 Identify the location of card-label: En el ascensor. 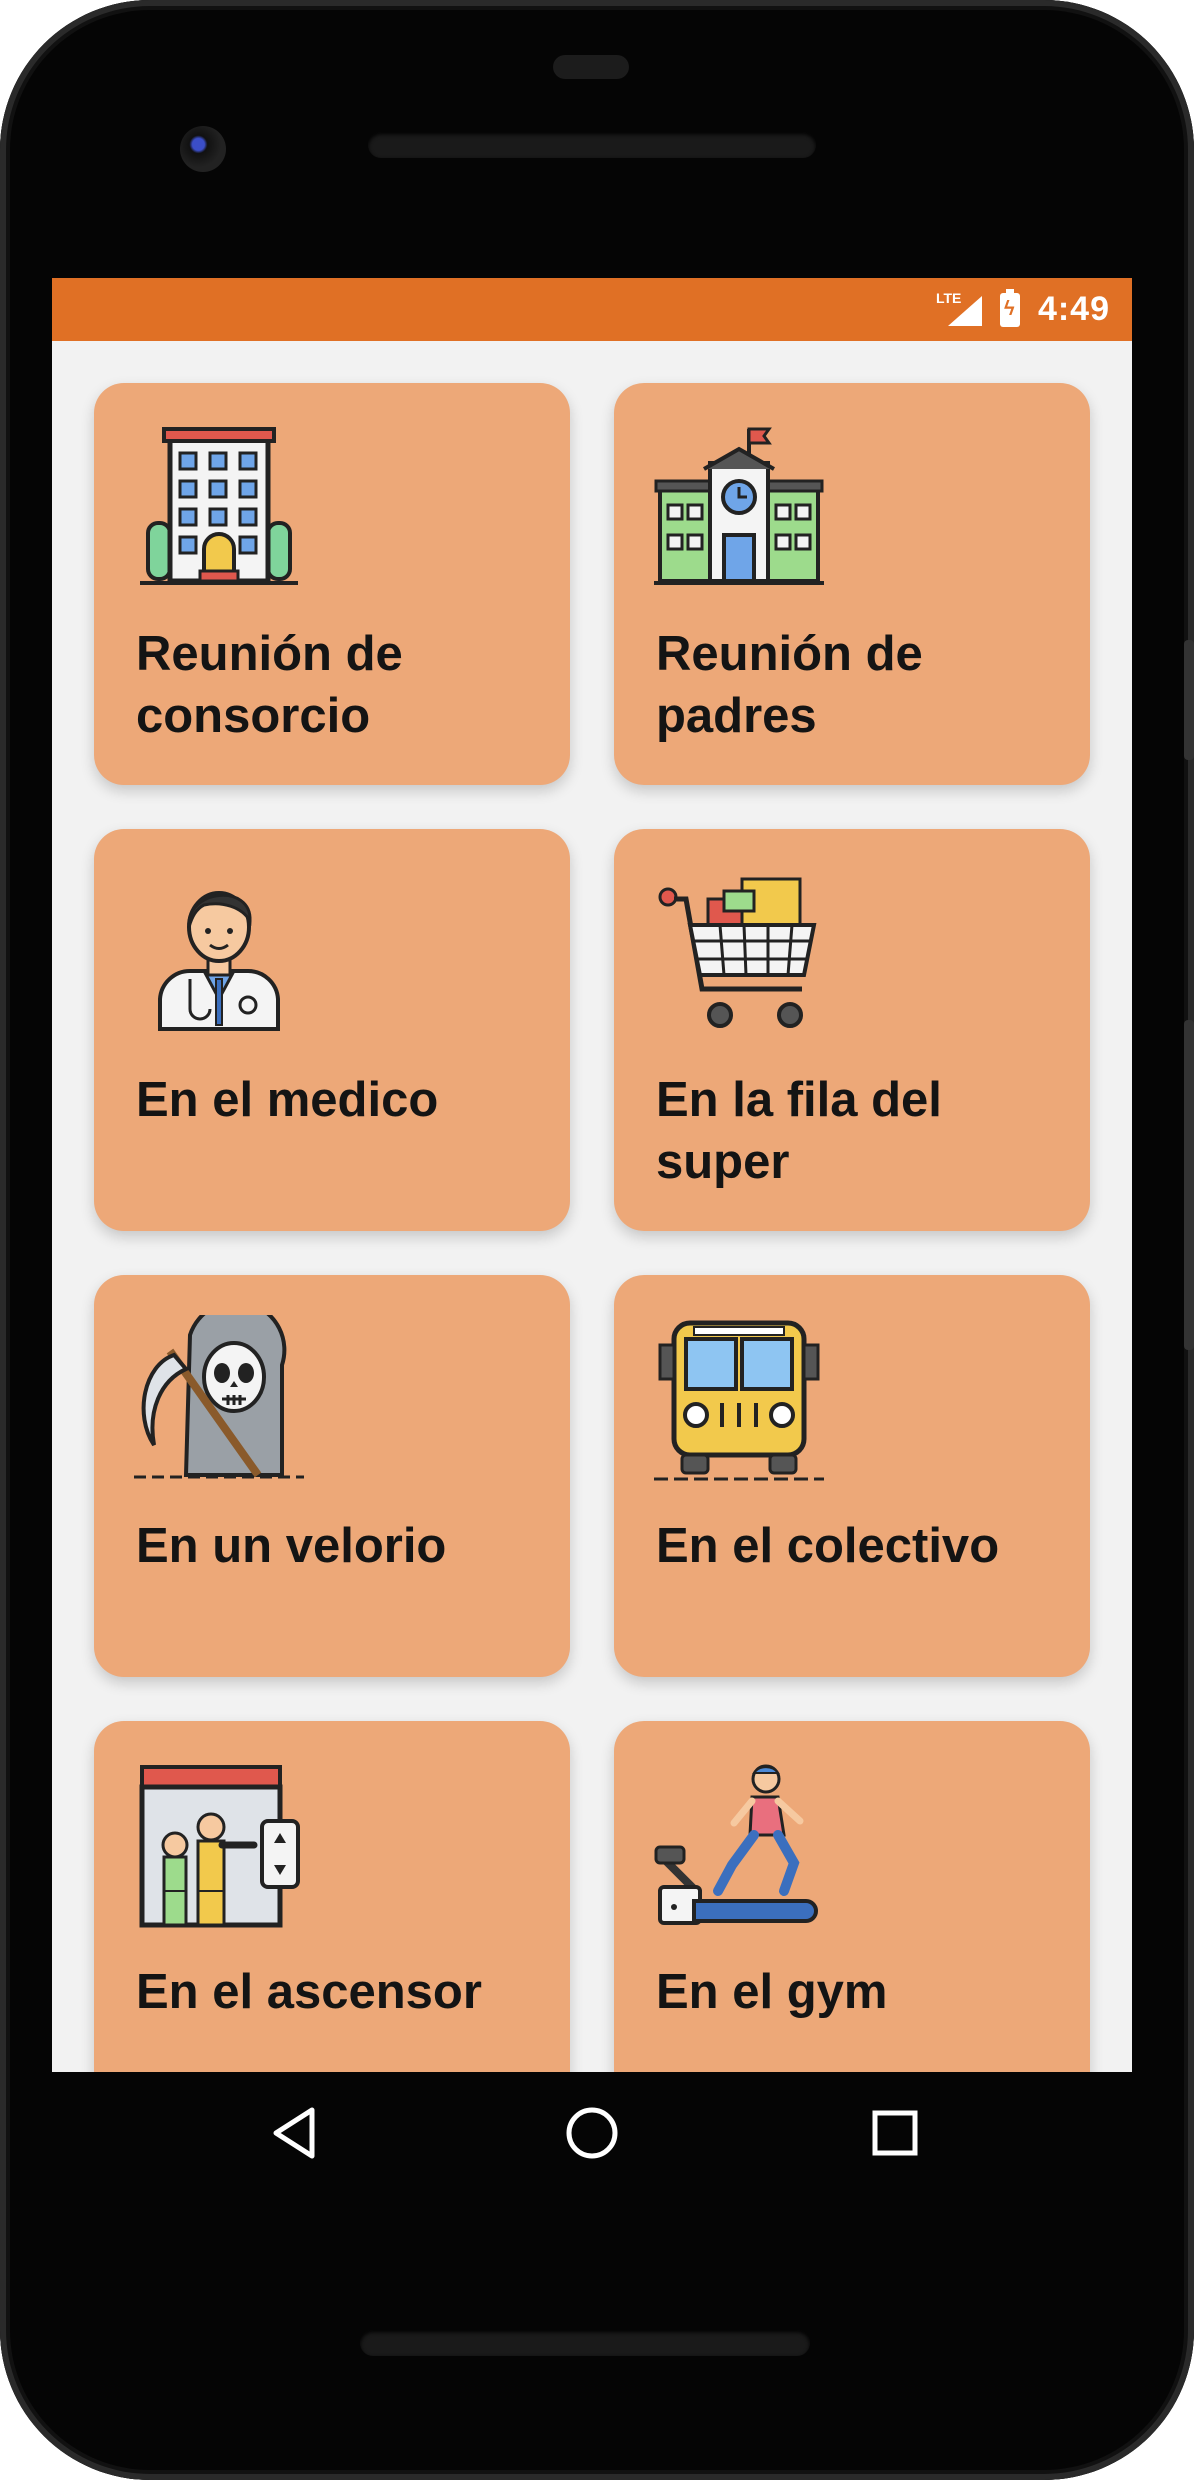
(309, 1992).